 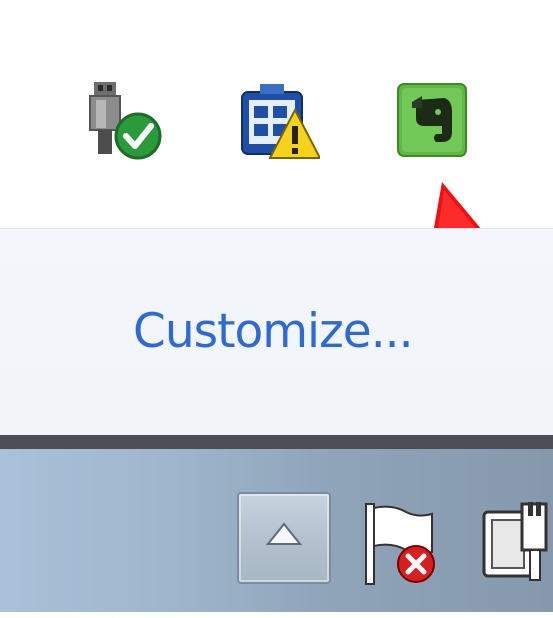 I want to click on screen-bottom-edge, so click(x=276, y=615).